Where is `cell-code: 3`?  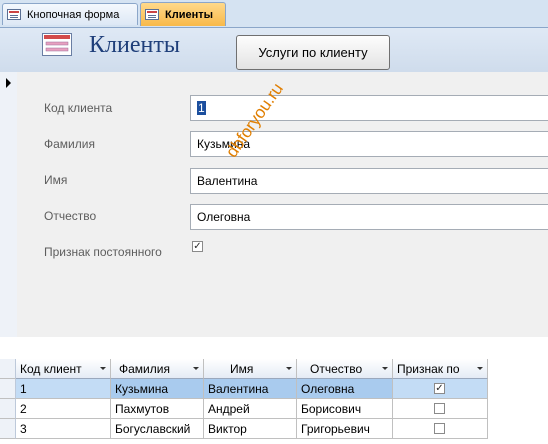
cell-code: 3 is located at coordinates (63, 429).